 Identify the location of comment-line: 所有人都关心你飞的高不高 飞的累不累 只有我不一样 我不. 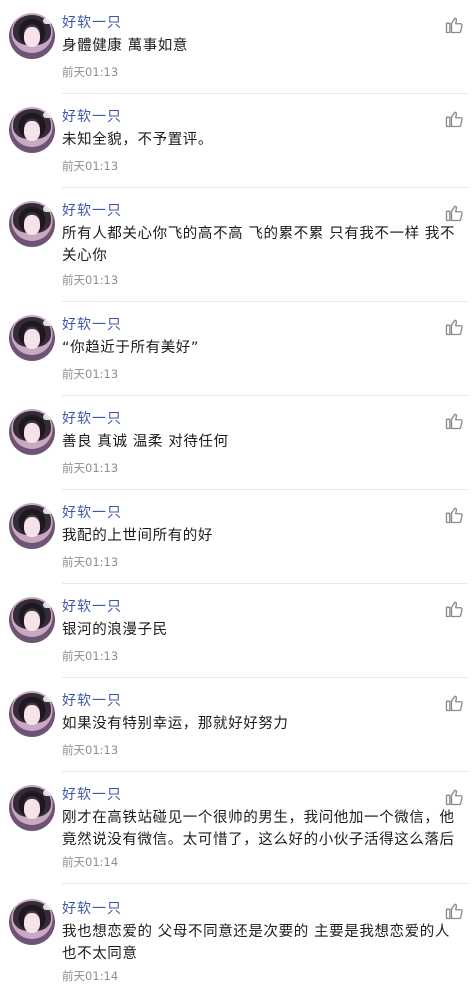
(259, 234).